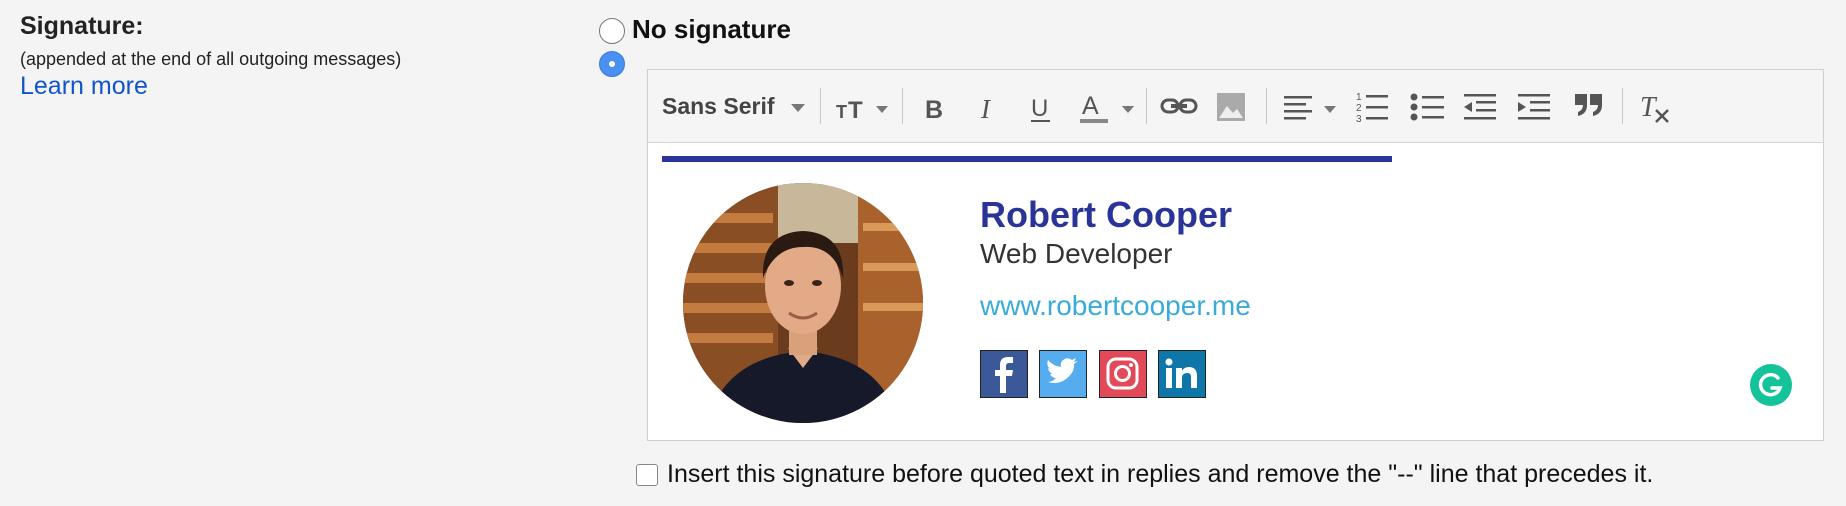 This screenshot has width=1846, height=506. Describe the element at coordinates (612, 64) in the screenshot. I see `custom-signature-radio` at that location.